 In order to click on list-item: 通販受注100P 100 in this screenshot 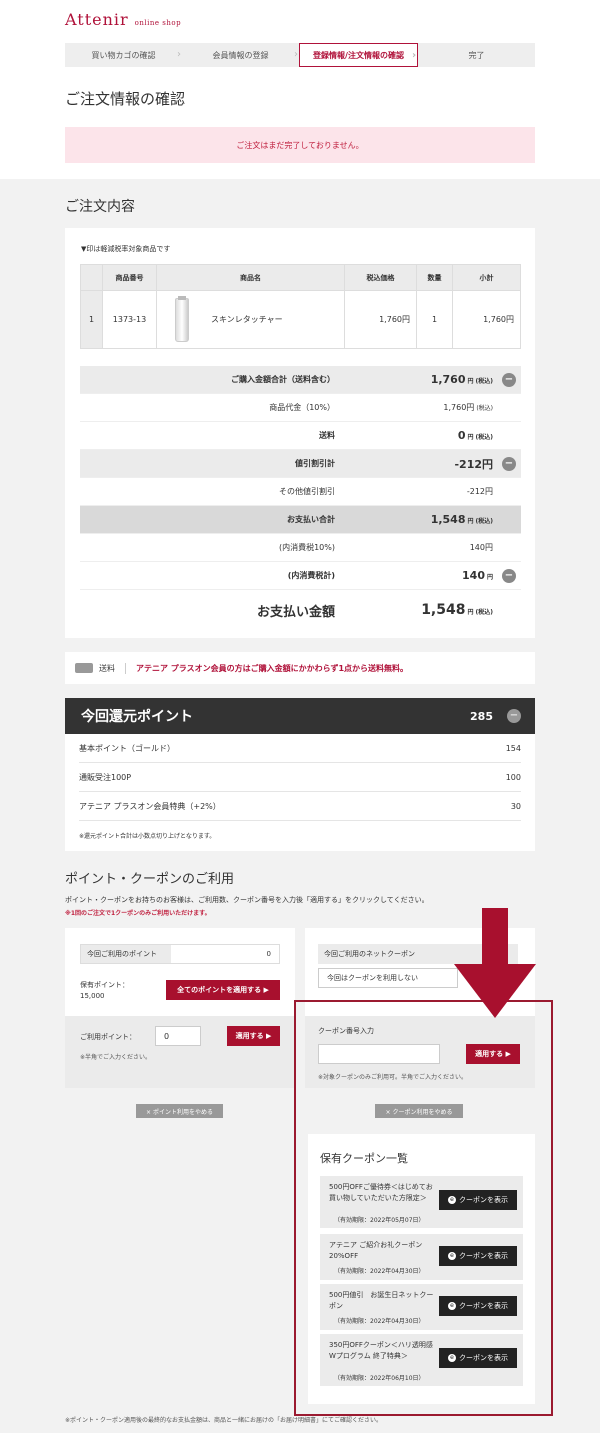, I will do `click(300, 777)`.